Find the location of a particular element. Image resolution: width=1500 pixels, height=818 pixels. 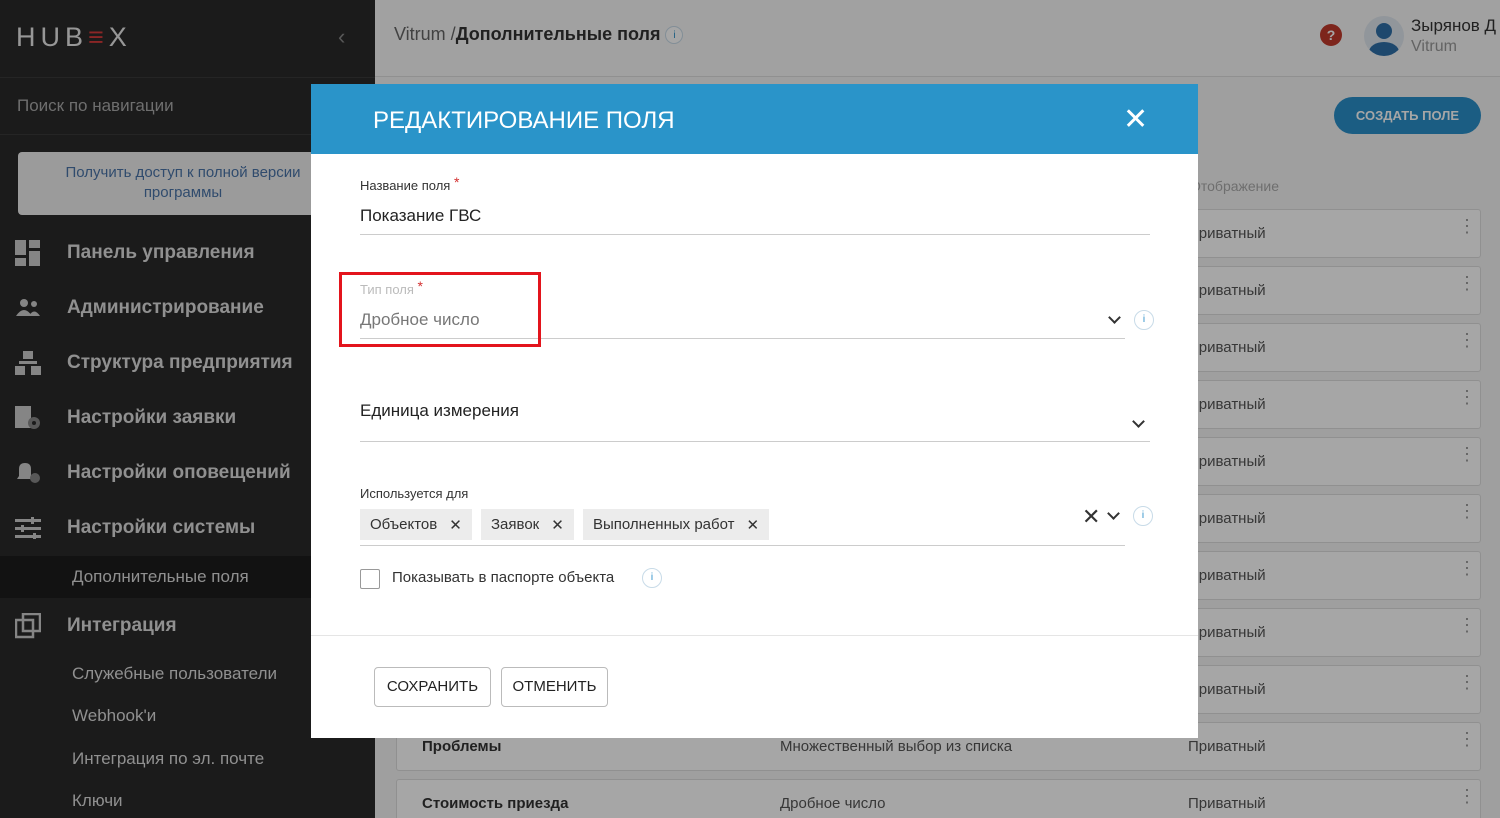

unit-select: Единица измерения is located at coordinates (439, 411).